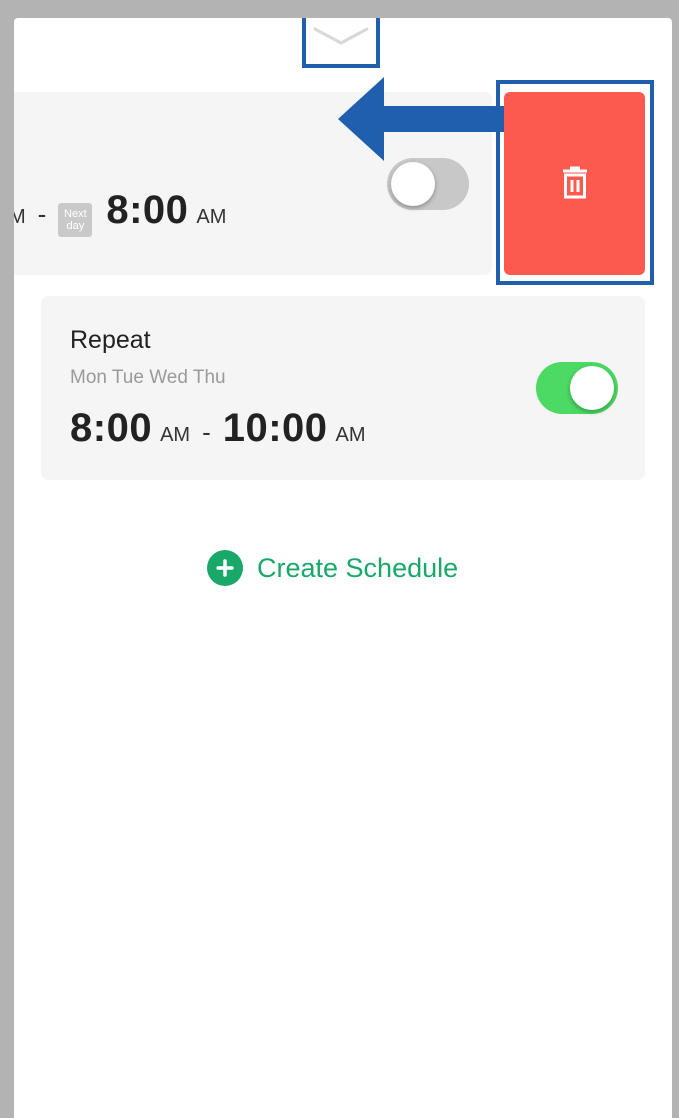 The image size is (679, 1118). What do you see at coordinates (110, 340) in the screenshot?
I see `schedule-title: Repeat` at bounding box center [110, 340].